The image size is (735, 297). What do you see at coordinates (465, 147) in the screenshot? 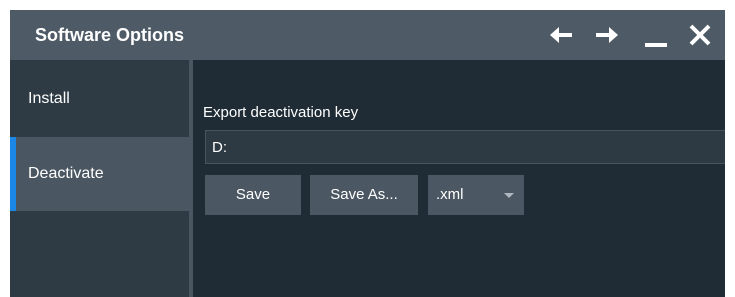
I see `export-path-input` at bounding box center [465, 147].